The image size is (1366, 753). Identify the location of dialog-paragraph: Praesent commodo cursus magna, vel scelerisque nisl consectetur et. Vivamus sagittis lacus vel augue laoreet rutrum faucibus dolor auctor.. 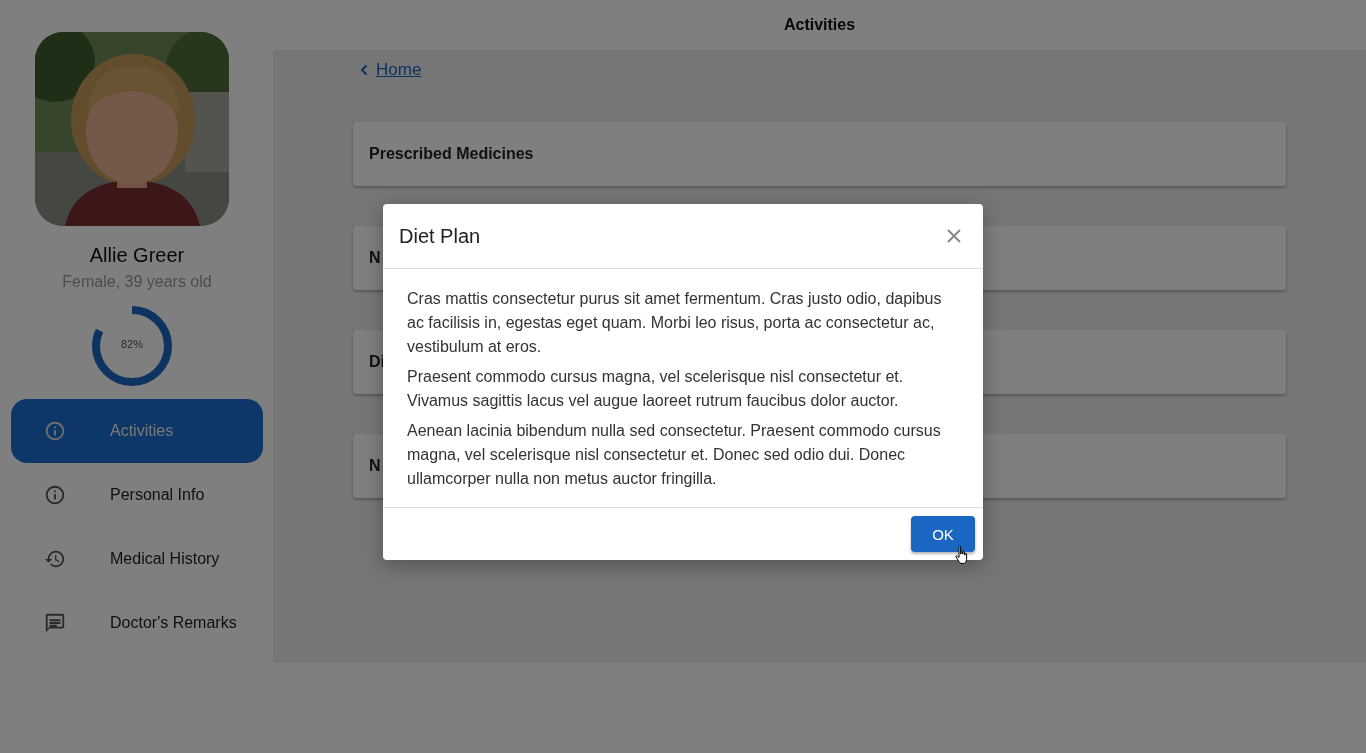
(656, 389).